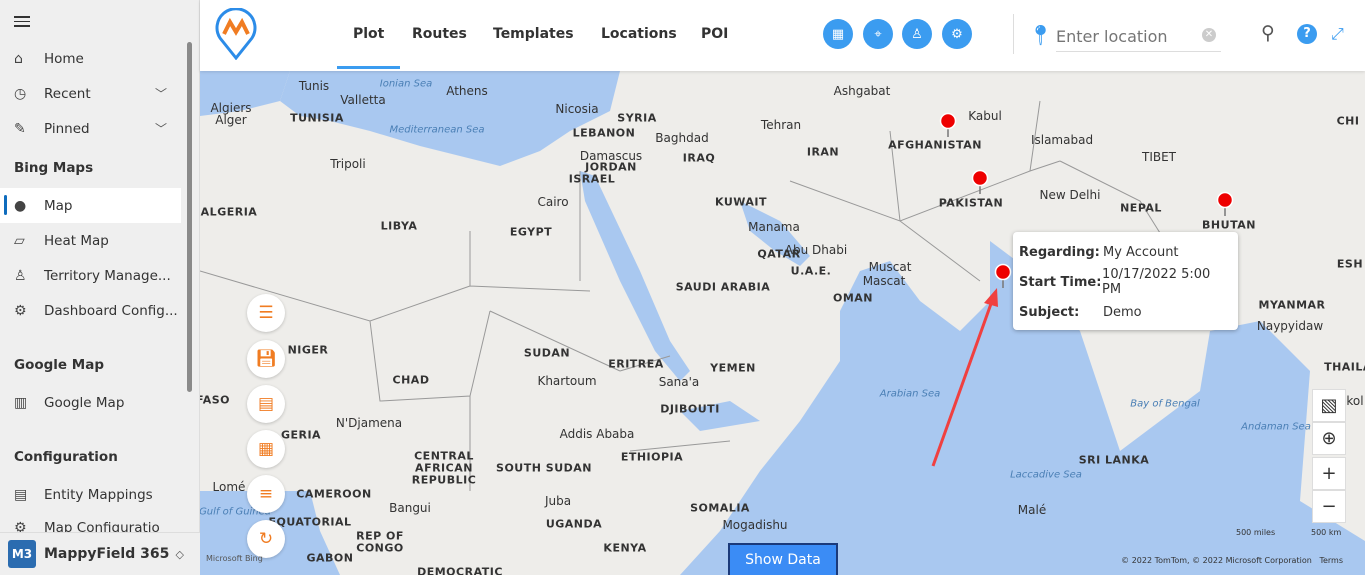 The height and width of the screenshot is (575, 1365). What do you see at coordinates (189, 217) in the screenshot?
I see `sidebar-scrollbar` at bounding box center [189, 217].